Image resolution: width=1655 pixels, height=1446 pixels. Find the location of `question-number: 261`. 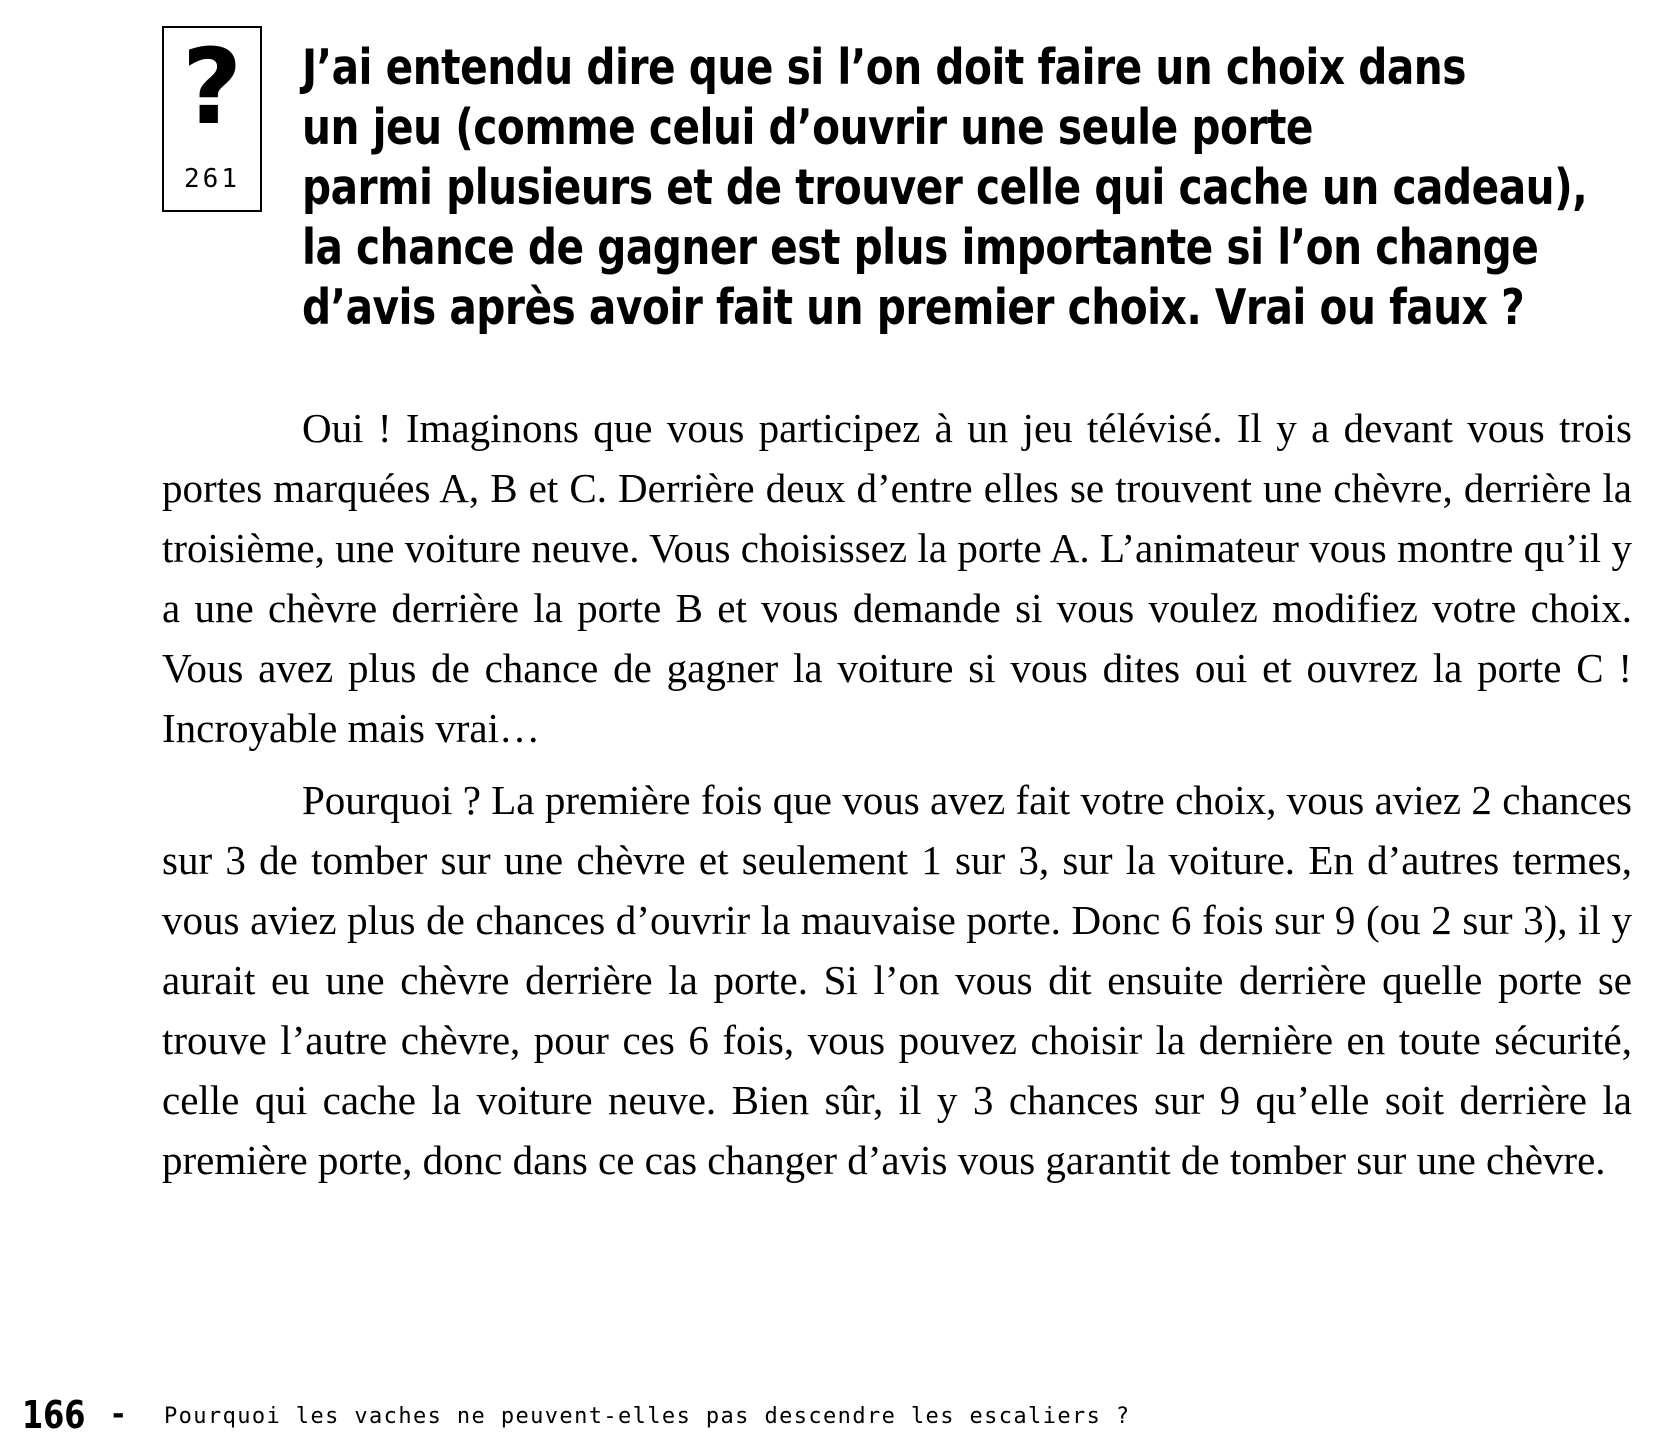

question-number: 261 is located at coordinates (212, 179).